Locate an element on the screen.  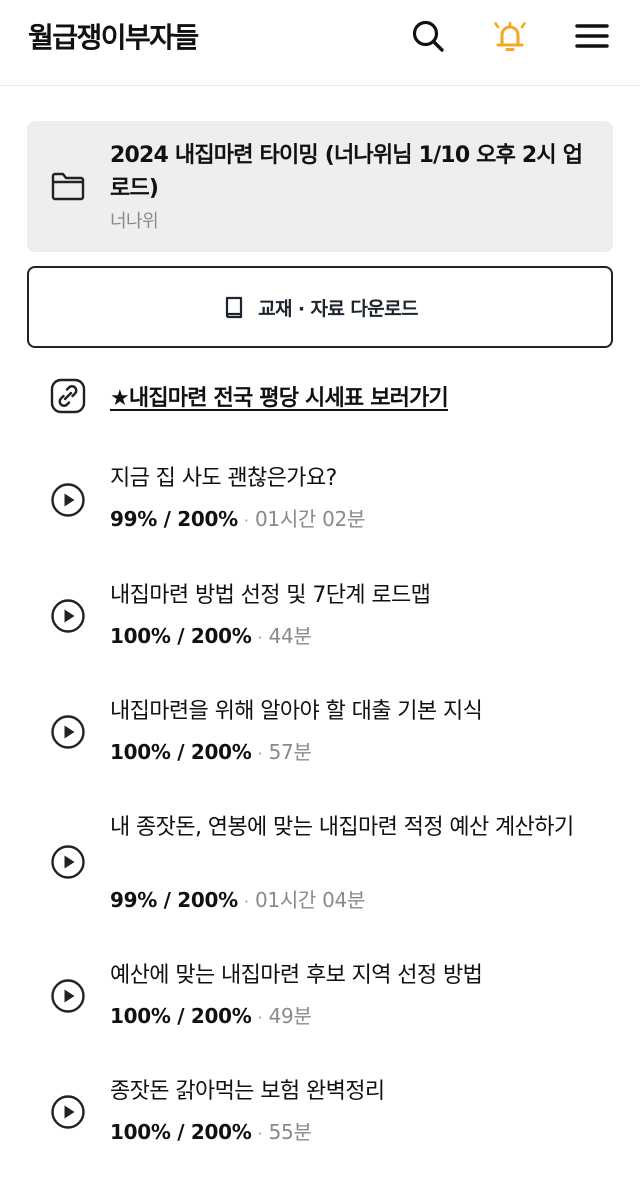
lesson-duration: 01시간 02분 is located at coordinates (310, 519).